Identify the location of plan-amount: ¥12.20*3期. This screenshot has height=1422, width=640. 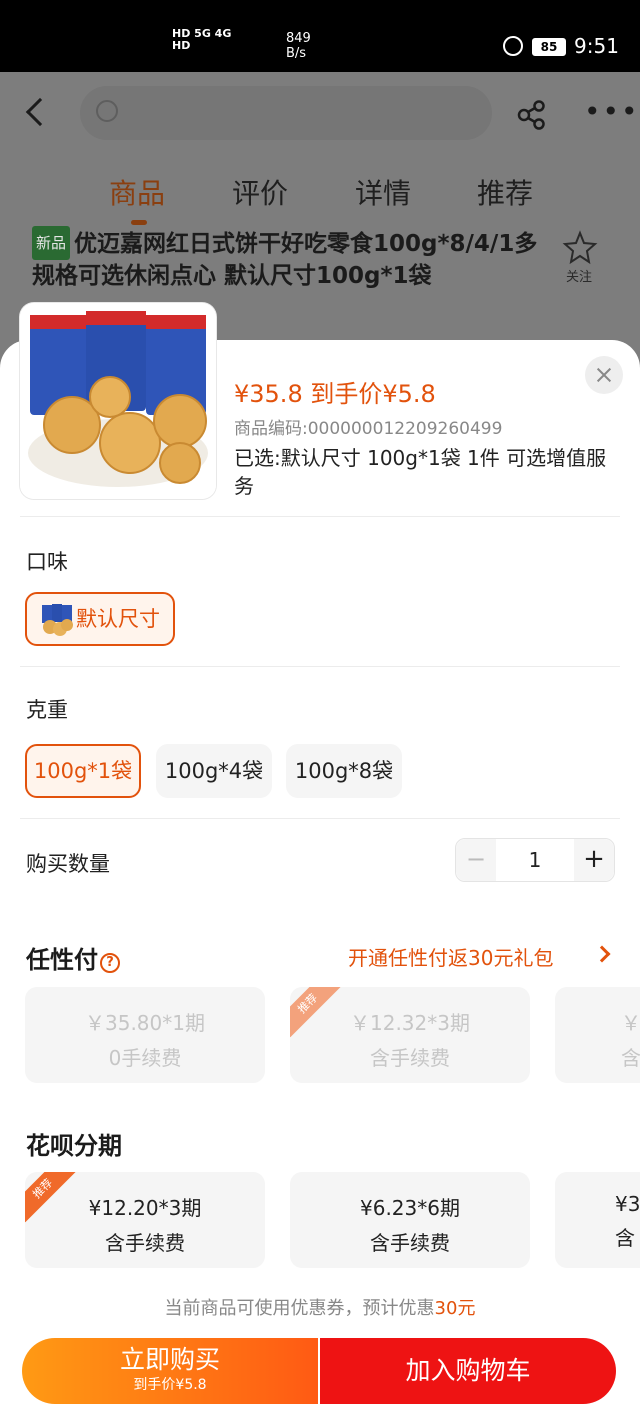
(145, 1208).